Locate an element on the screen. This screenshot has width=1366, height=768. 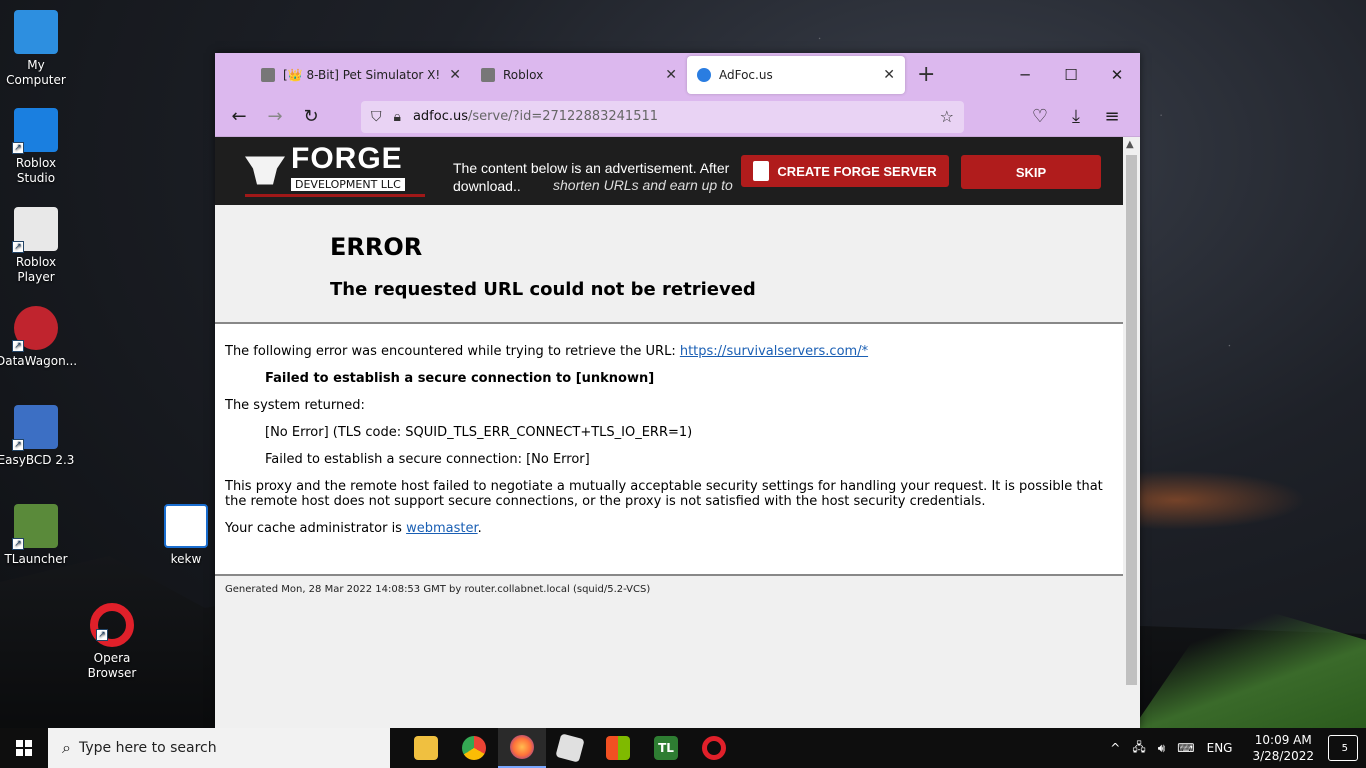
keyboard-icon: ⌨ is located at coordinates (1185, 748).